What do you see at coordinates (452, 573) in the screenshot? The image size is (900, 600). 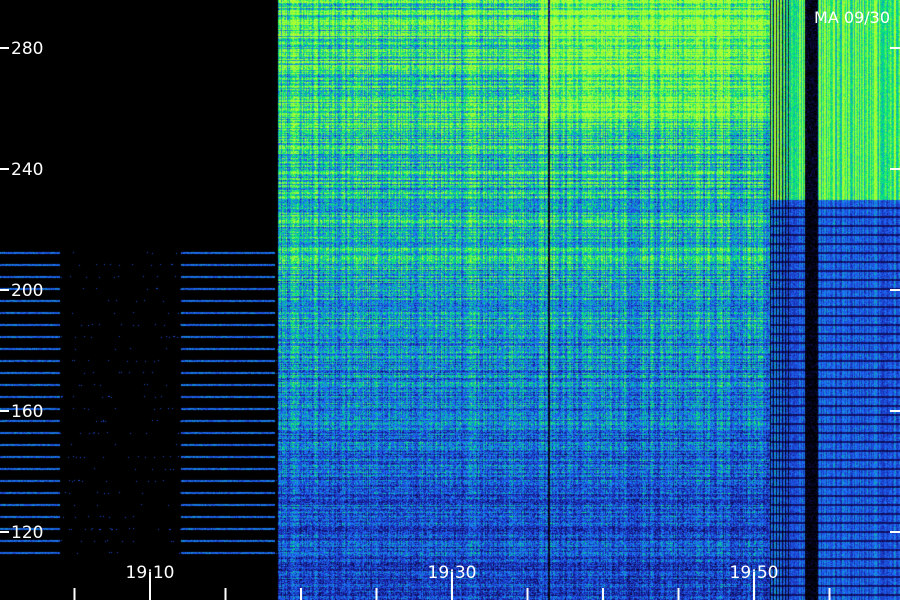 I see `x-tick-label: 19:30` at bounding box center [452, 573].